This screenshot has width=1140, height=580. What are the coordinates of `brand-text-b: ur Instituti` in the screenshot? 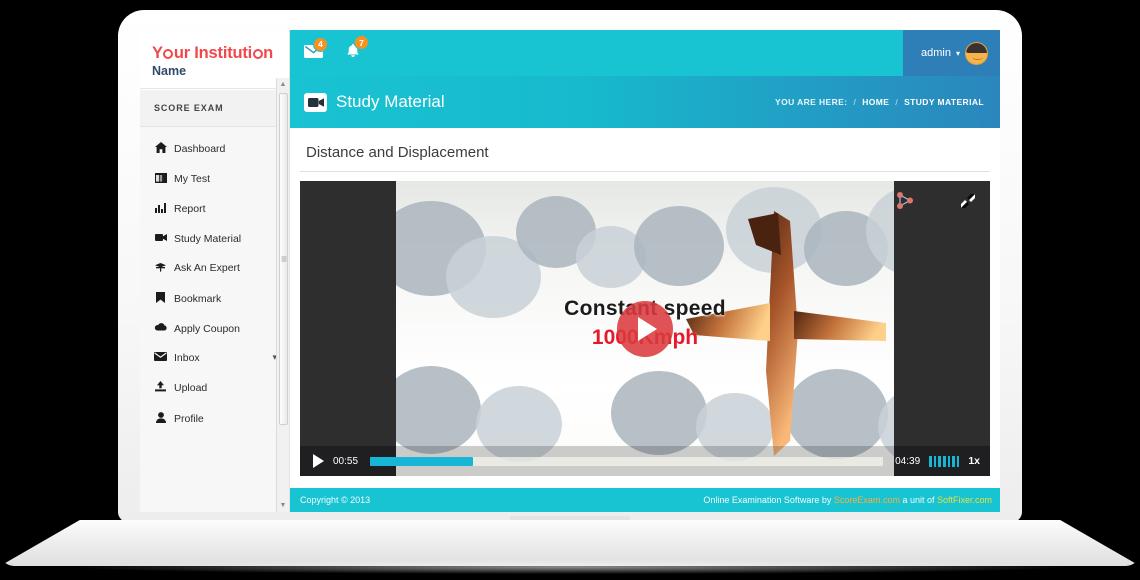 It's located at (213, 53).